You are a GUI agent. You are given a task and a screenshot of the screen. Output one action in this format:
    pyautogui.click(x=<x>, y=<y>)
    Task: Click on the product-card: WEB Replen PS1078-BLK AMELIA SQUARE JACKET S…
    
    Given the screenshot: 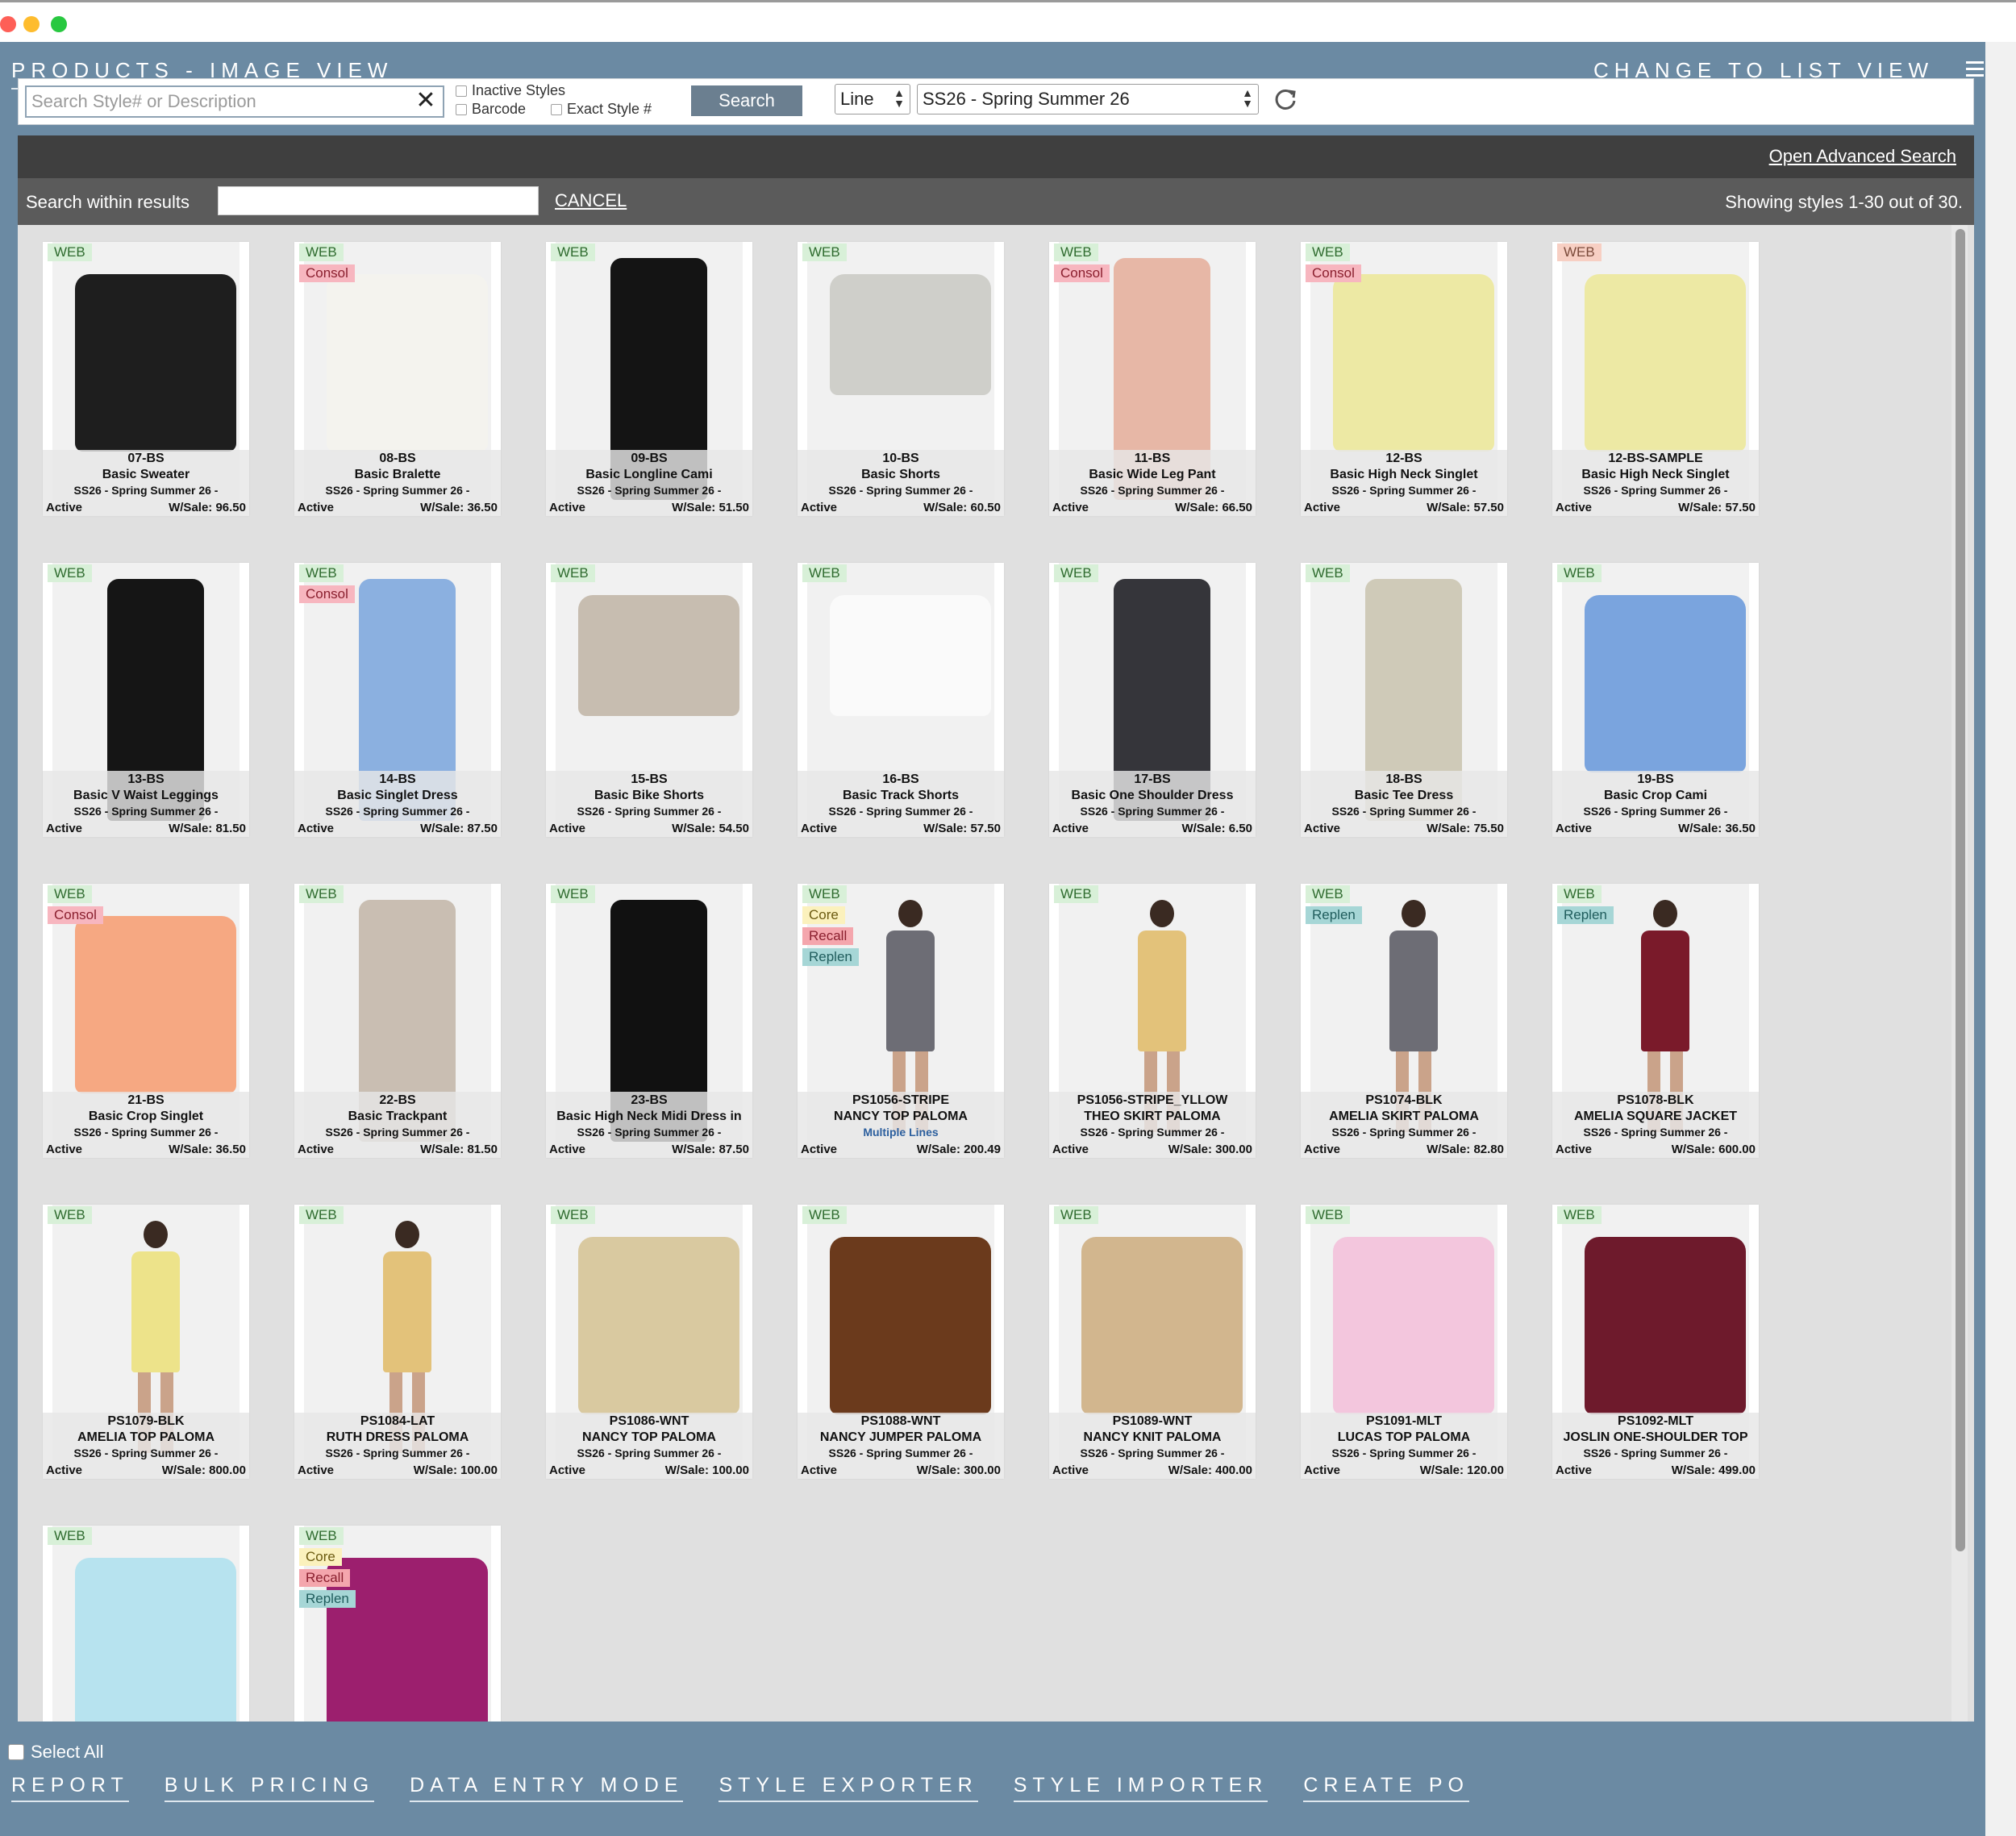 What is the action you would take?
    pyautogui.click(x=1656, y=1021)
    